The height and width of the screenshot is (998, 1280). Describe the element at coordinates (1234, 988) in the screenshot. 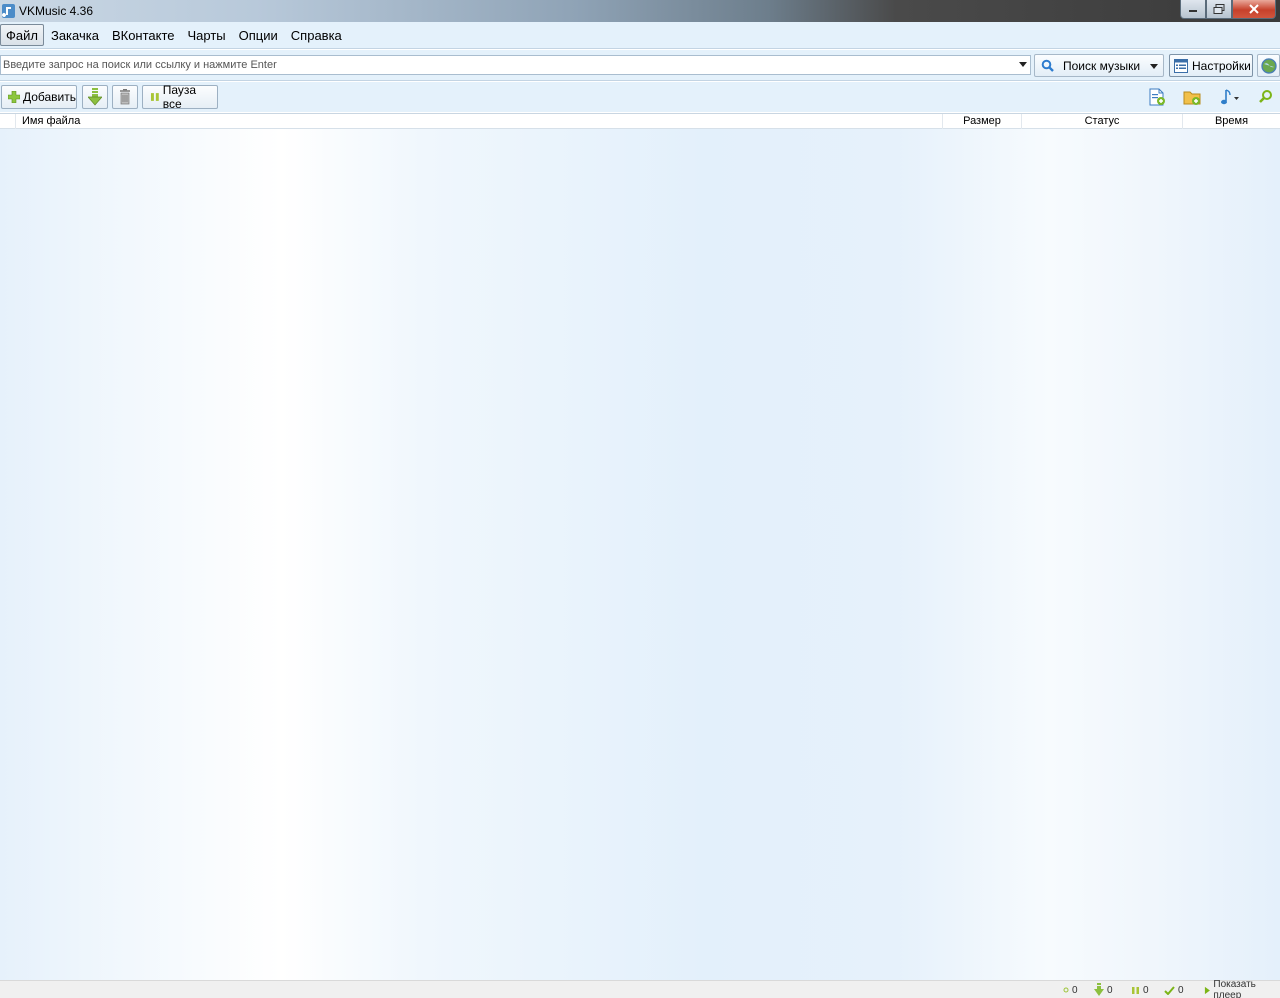

I see `show-player-label: Показать плеер` at that location.